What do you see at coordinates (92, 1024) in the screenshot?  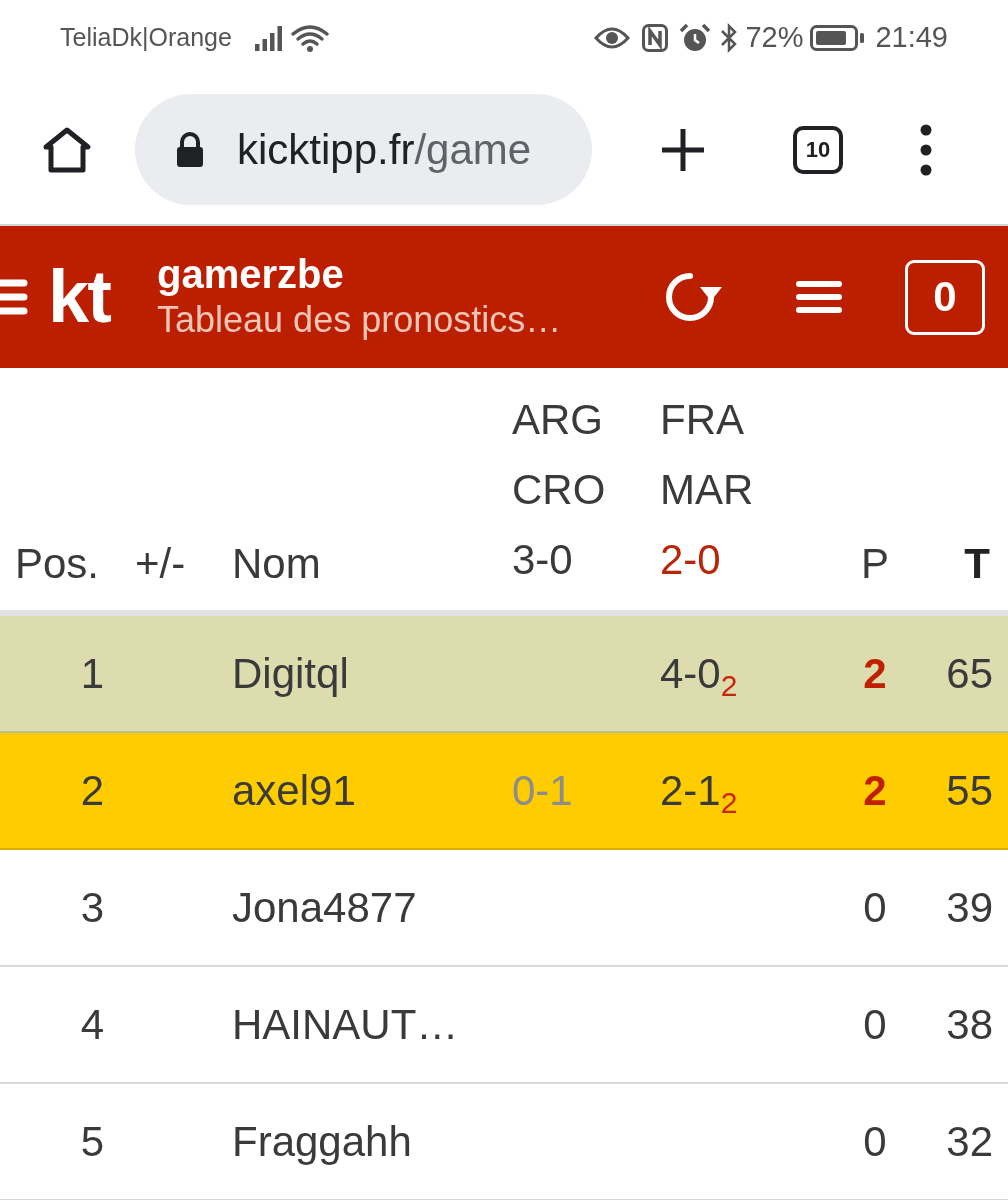 I see `table-cell: 4` at bounding box center [92, 1024].